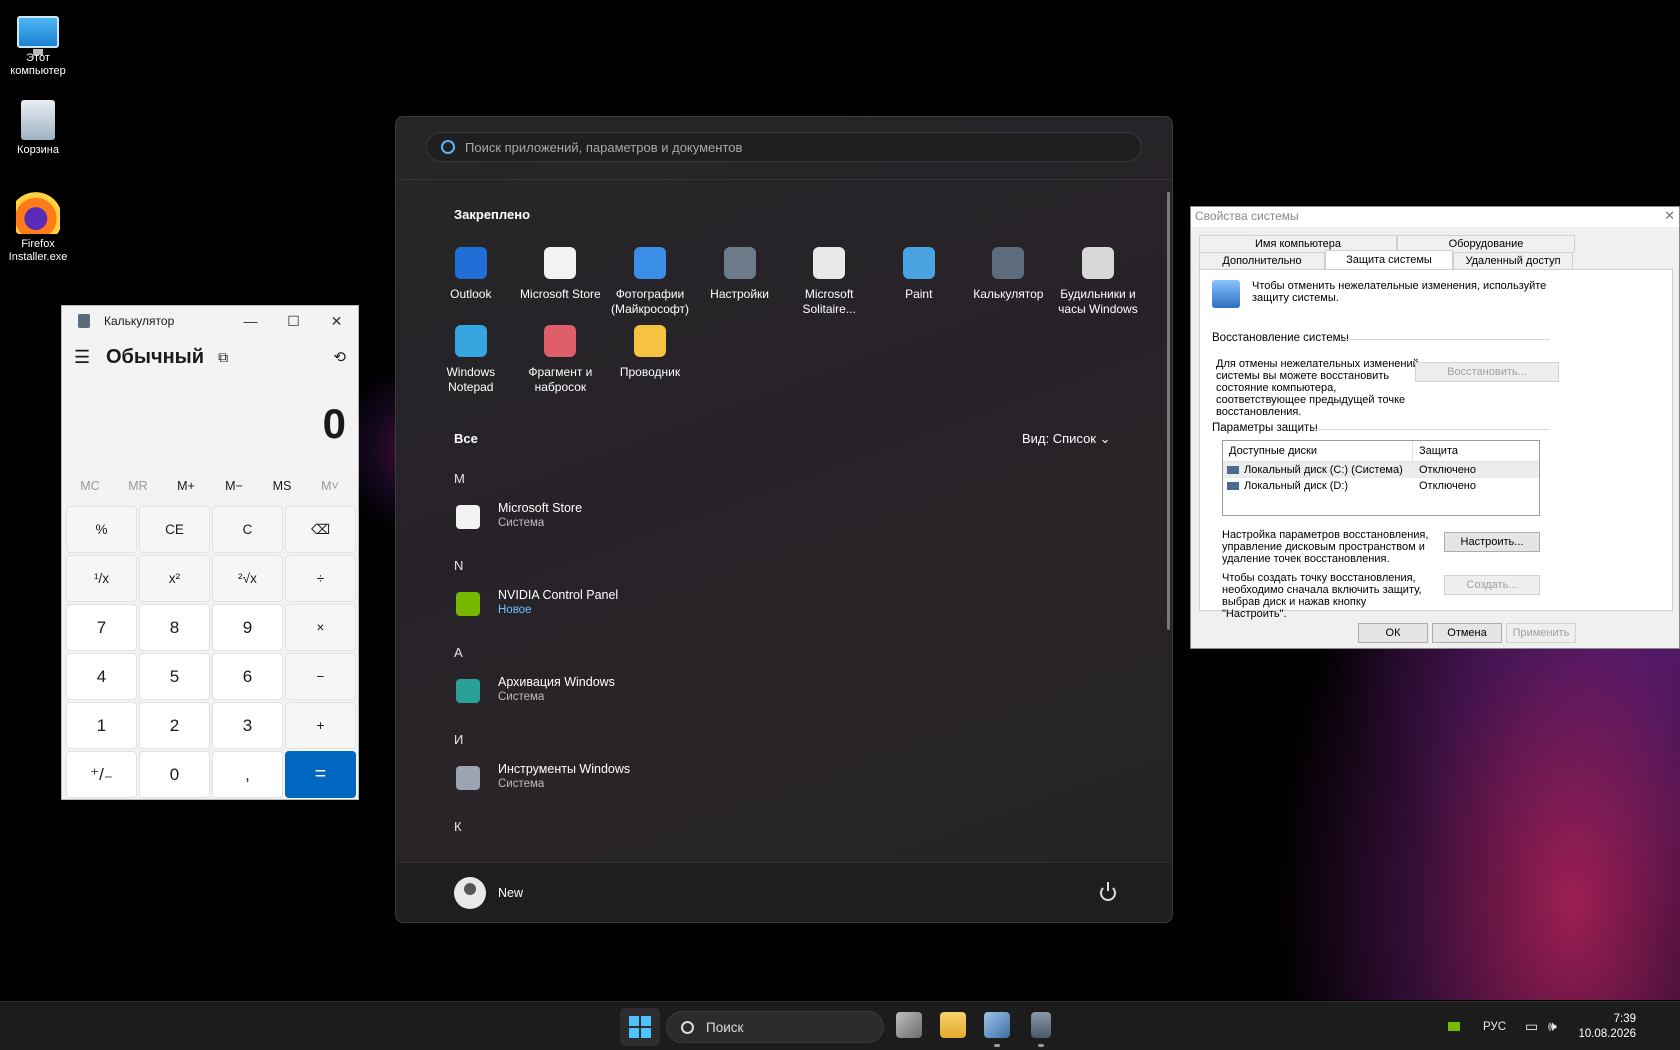  I want to click on pinned-app: Калькулятор, so click(1009, 286).